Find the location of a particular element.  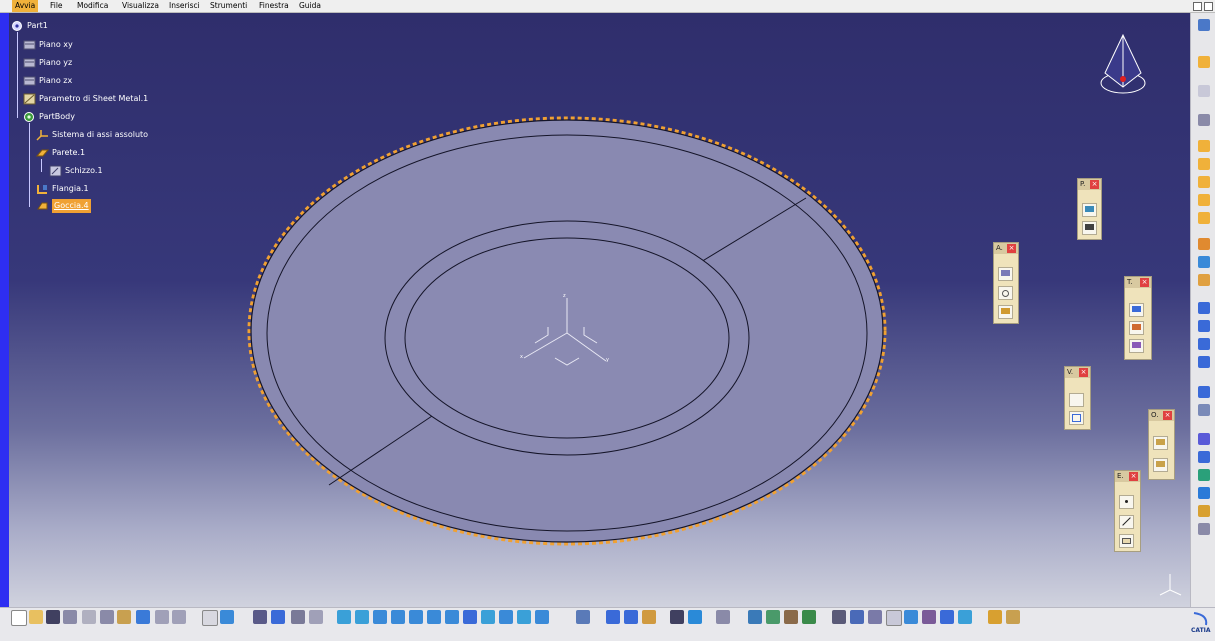

sheet-metal-parameters-icon is located at coordinates (1204, 120).